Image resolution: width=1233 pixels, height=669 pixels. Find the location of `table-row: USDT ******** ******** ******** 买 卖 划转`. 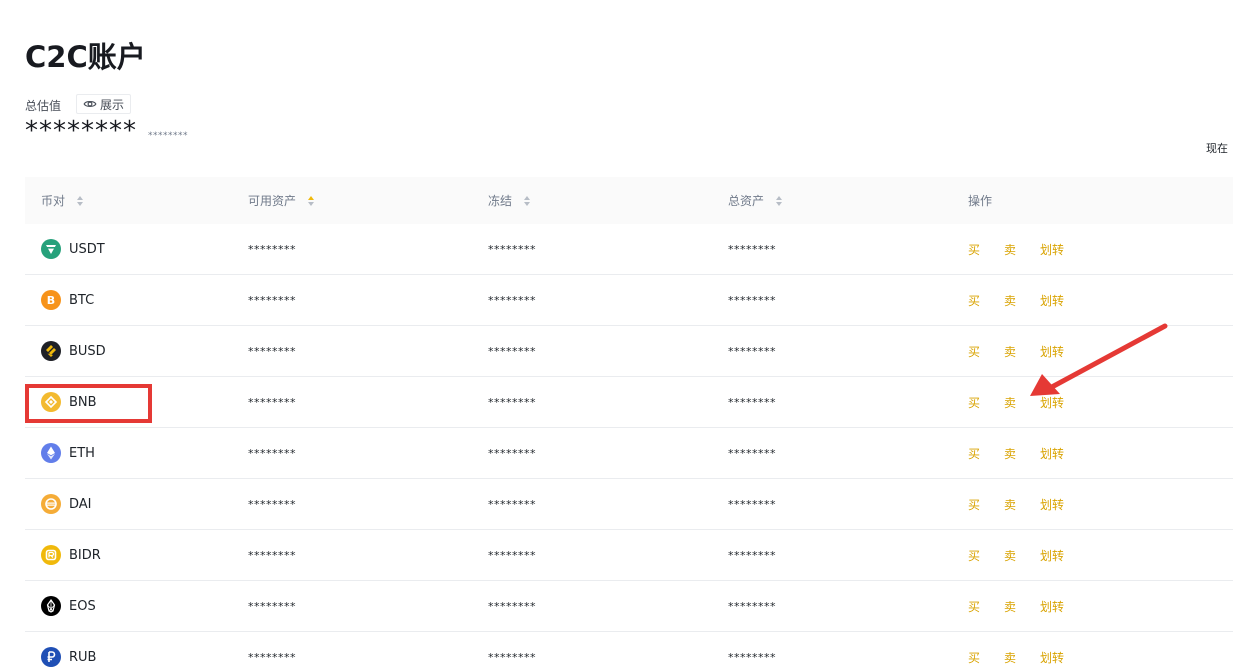

table-row: USDT ******** ******** ******** 买 卖 划转 is located at coordinates (629, 249).